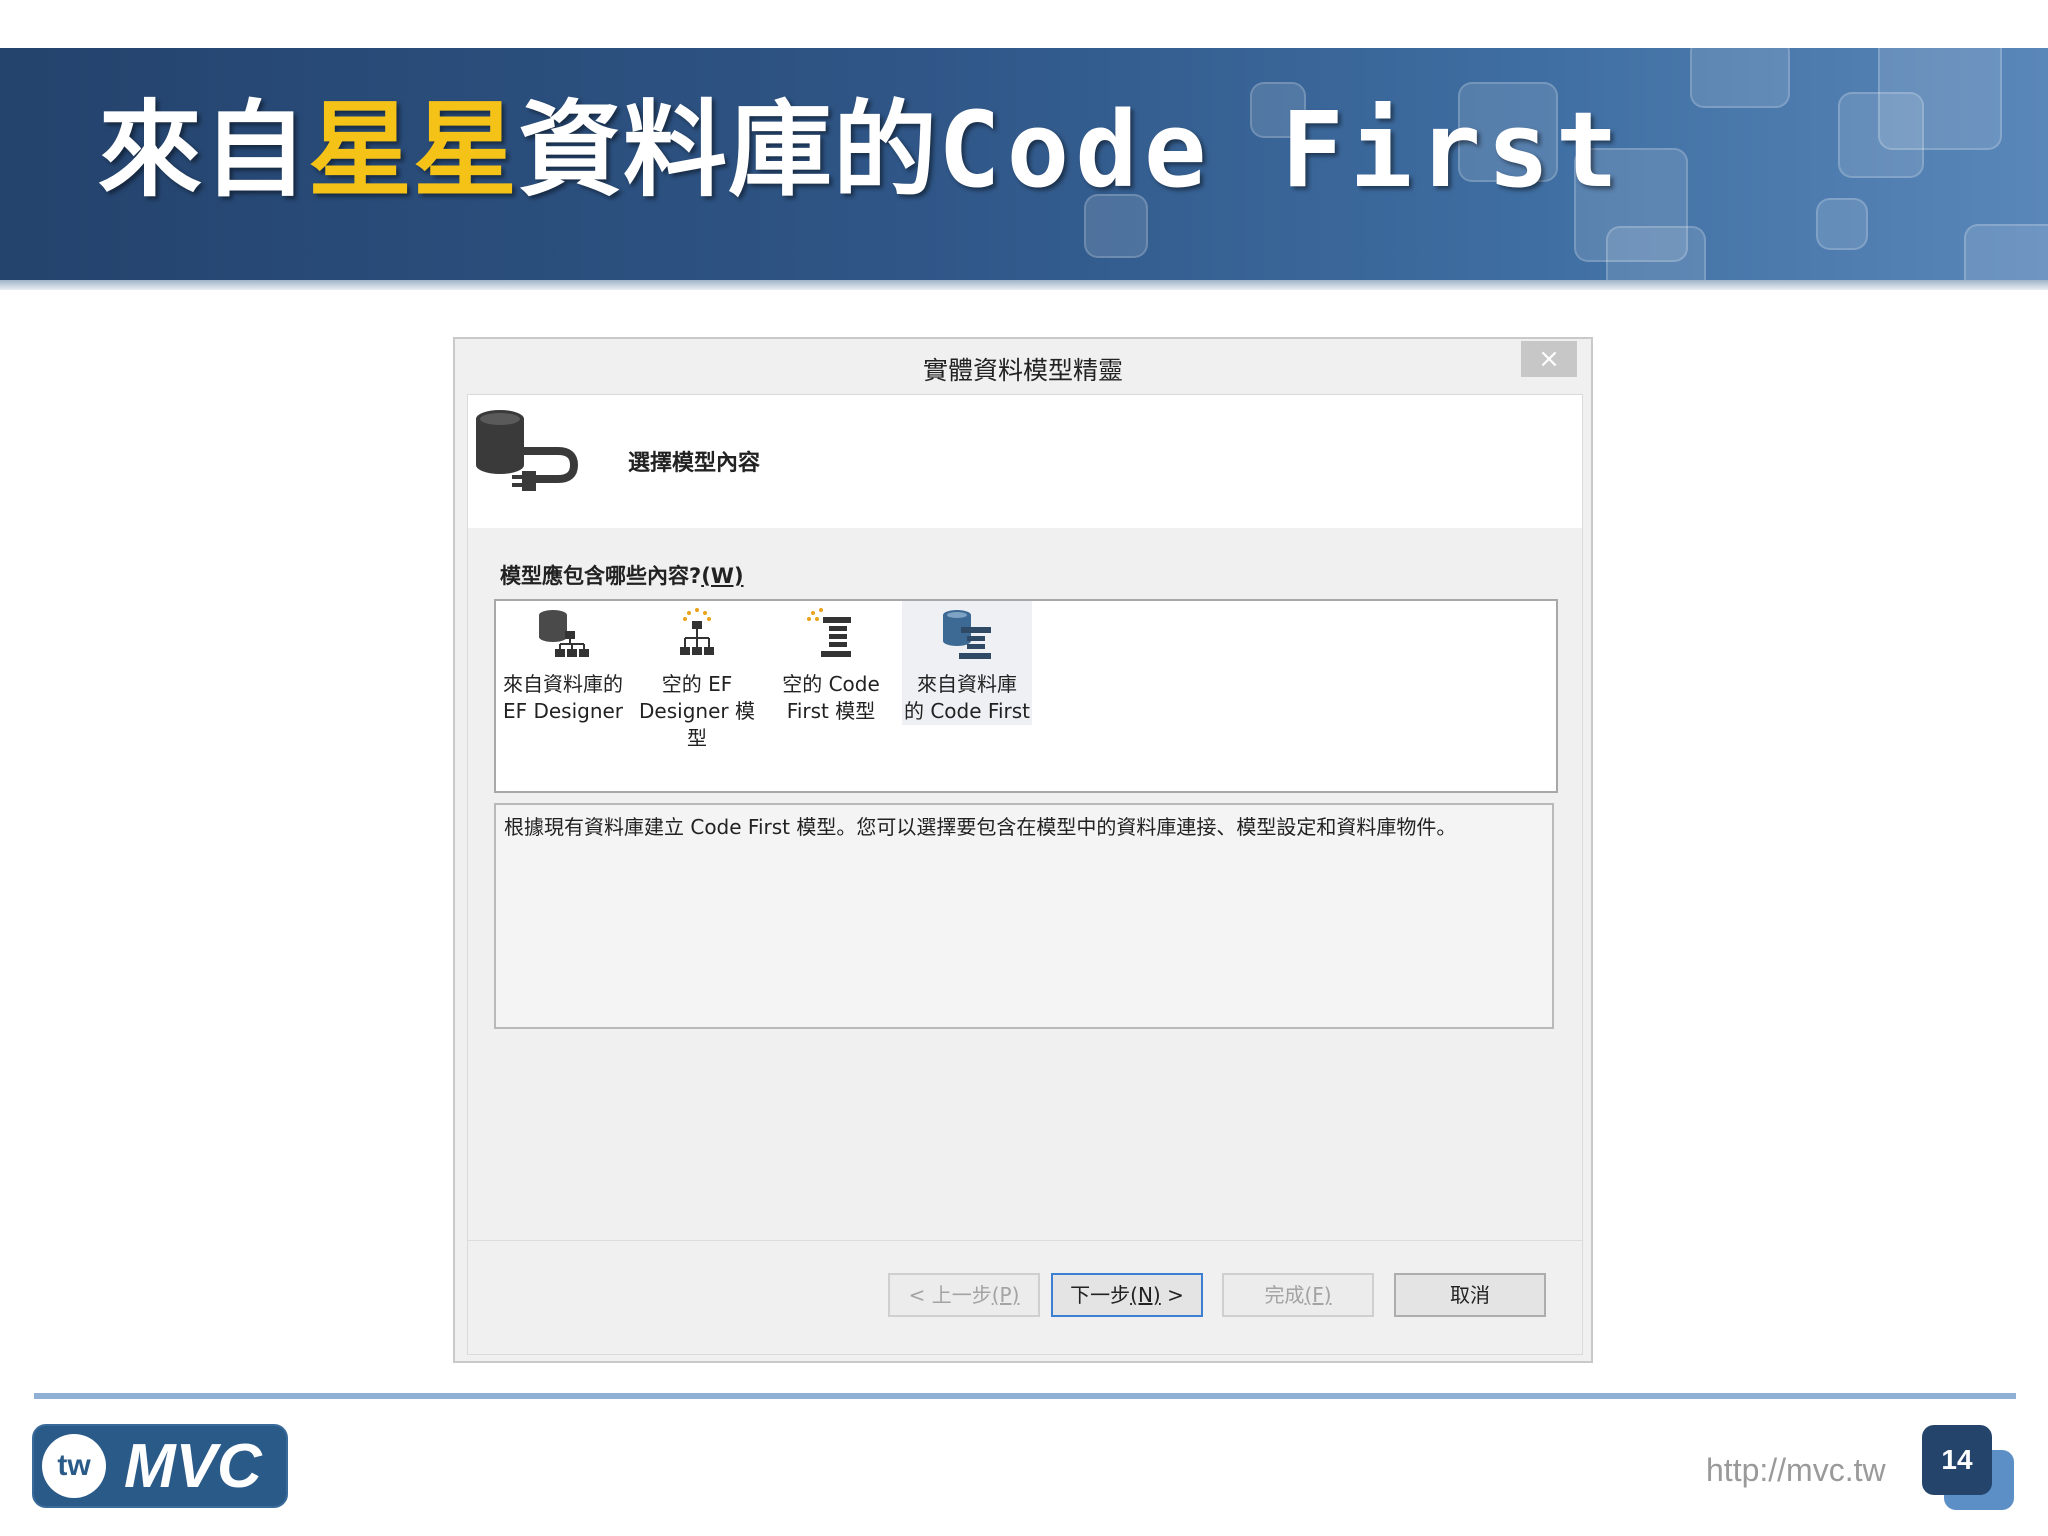 This screenshot has width=2048, height=1536. Describe the element at coordinates (829, 632) in the screenshot. I see `empty-code-first-icon` at that location.